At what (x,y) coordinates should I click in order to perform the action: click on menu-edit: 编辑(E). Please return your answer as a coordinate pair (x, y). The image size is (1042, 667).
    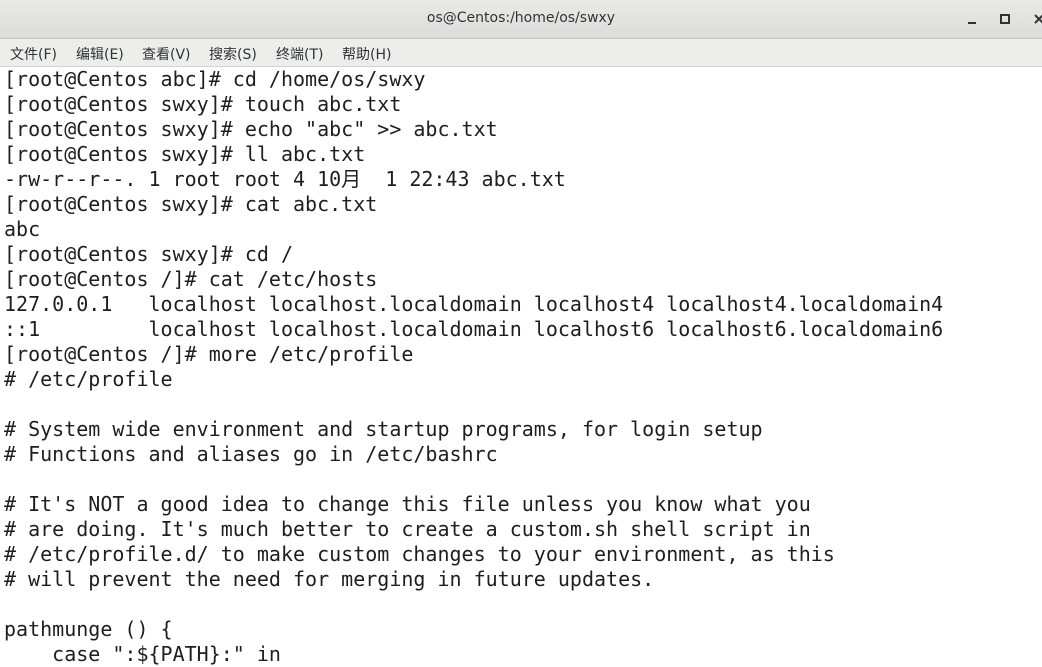
    Looking at the image, I should click on (100, 54).